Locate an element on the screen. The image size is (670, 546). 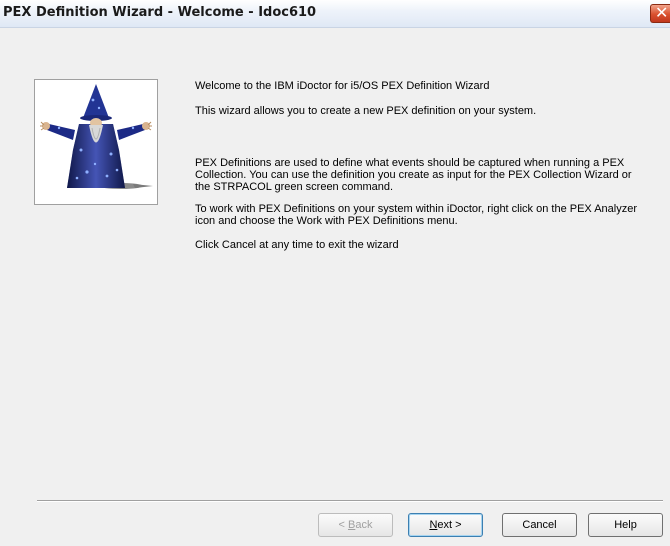
button-separator is located at coordinates (350, 501).